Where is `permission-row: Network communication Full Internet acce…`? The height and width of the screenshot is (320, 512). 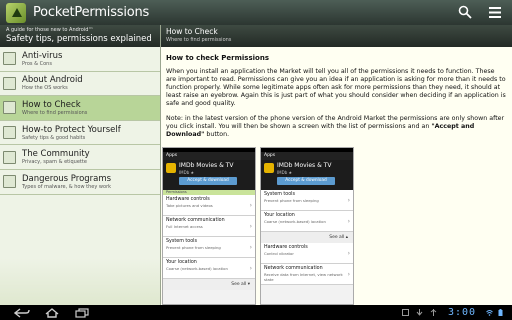
permission-row: Network communication Full Internet acce… is located at coordinates (209, 226).